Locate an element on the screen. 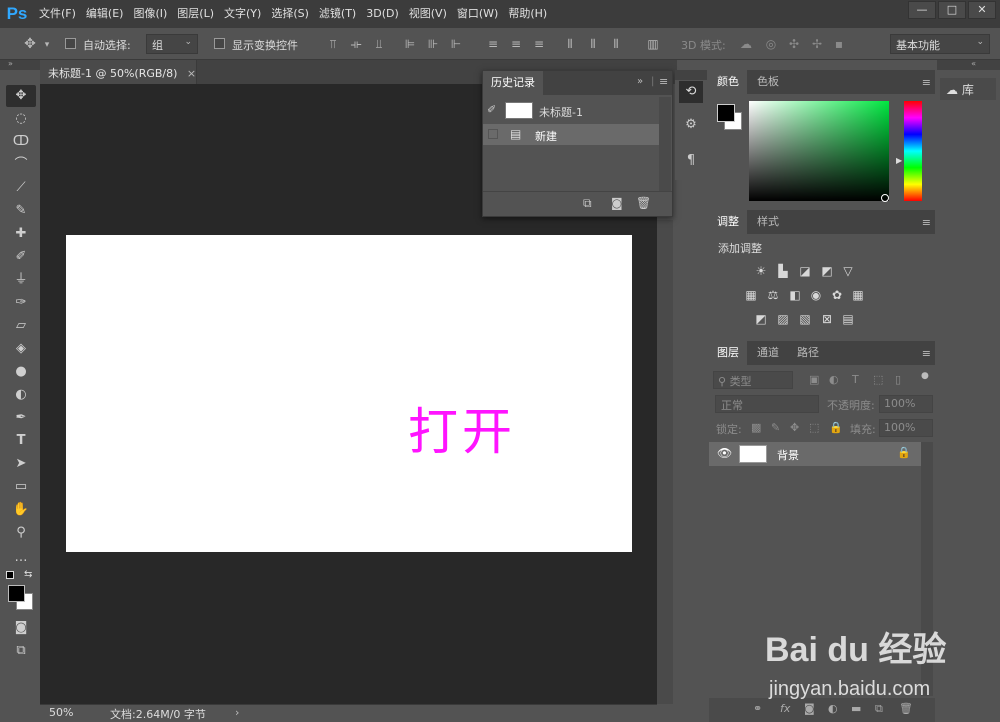 Image resolution: width=1000 pixels, height=722 pixels. lock-all-icon: 🔒 is located at coordinates (836, 427).